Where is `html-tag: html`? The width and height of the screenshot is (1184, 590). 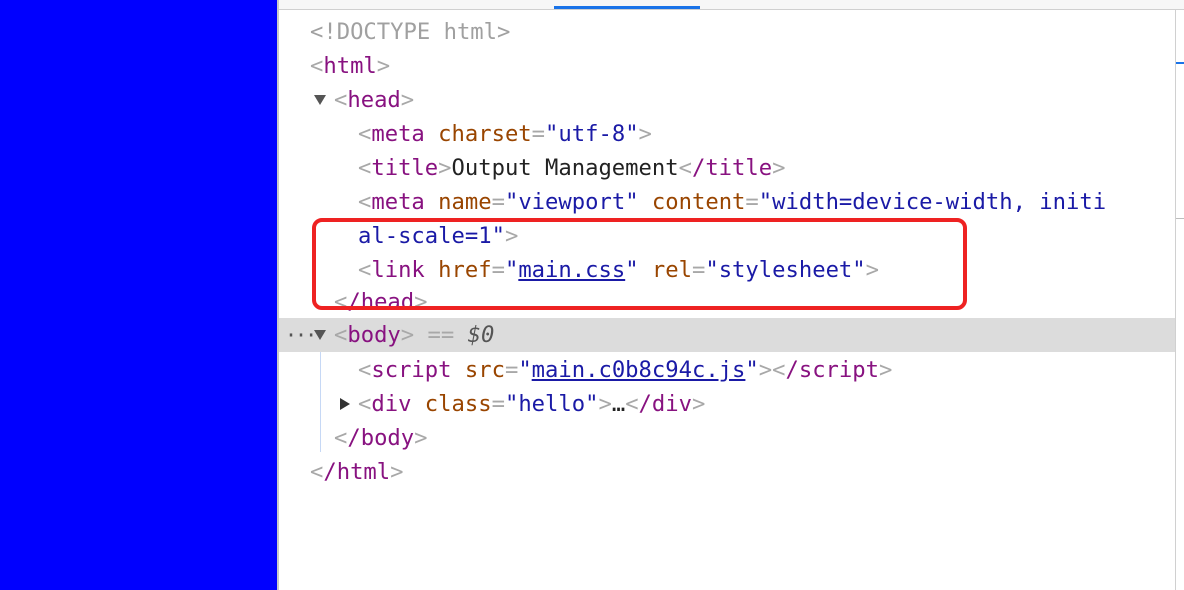 html-tag: html is located at coordinates (350, 66).